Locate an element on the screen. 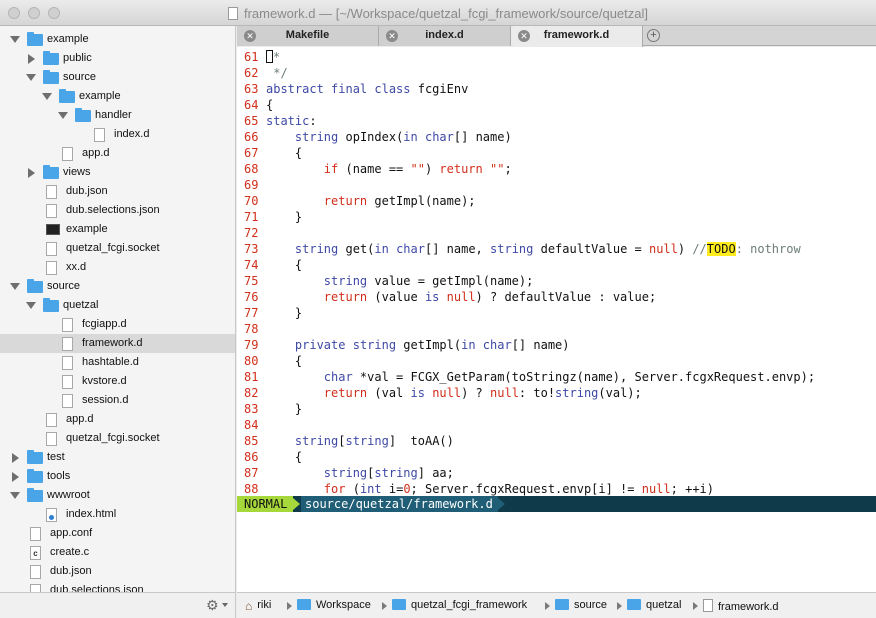 The width and height of the screenshot is (876, 618). vim-status-line: NORMAL source/quetzal/framework.d is located at coordinates (556, 504).